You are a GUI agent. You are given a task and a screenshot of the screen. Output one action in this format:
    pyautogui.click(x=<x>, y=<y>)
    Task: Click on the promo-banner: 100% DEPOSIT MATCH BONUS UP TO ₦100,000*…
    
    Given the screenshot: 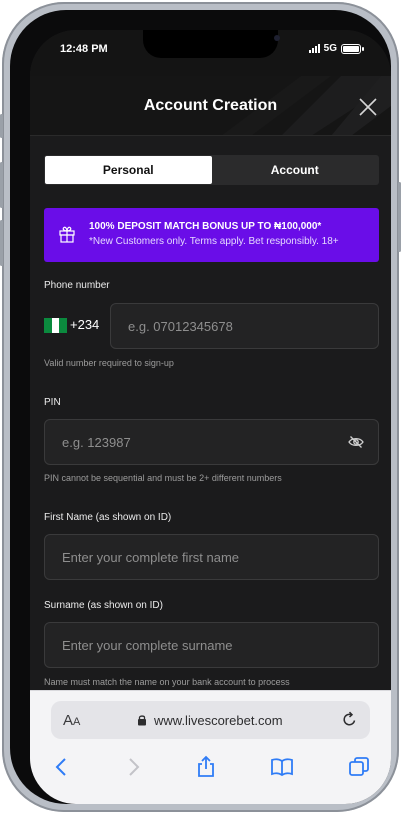 What is the action you would take?
    pyautogui.click(x=211, y=235)
    